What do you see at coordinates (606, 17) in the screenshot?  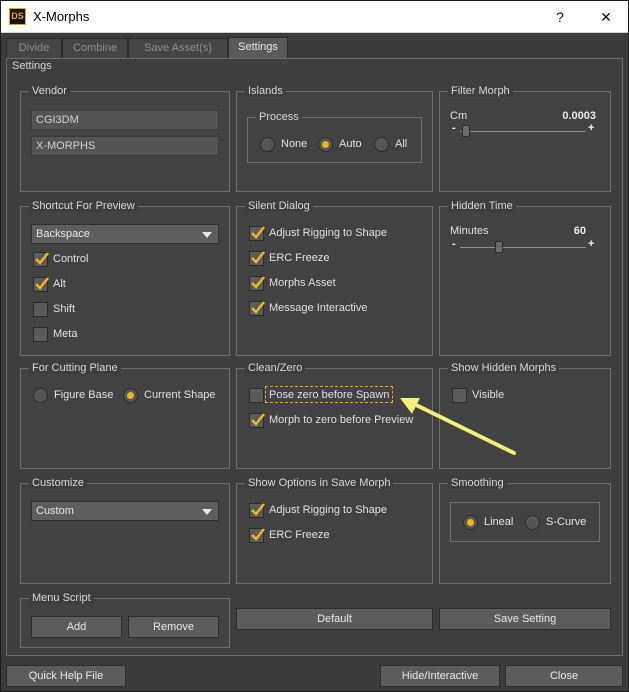 I see `close-window-button: ✕` at bounding box center [606, 17].